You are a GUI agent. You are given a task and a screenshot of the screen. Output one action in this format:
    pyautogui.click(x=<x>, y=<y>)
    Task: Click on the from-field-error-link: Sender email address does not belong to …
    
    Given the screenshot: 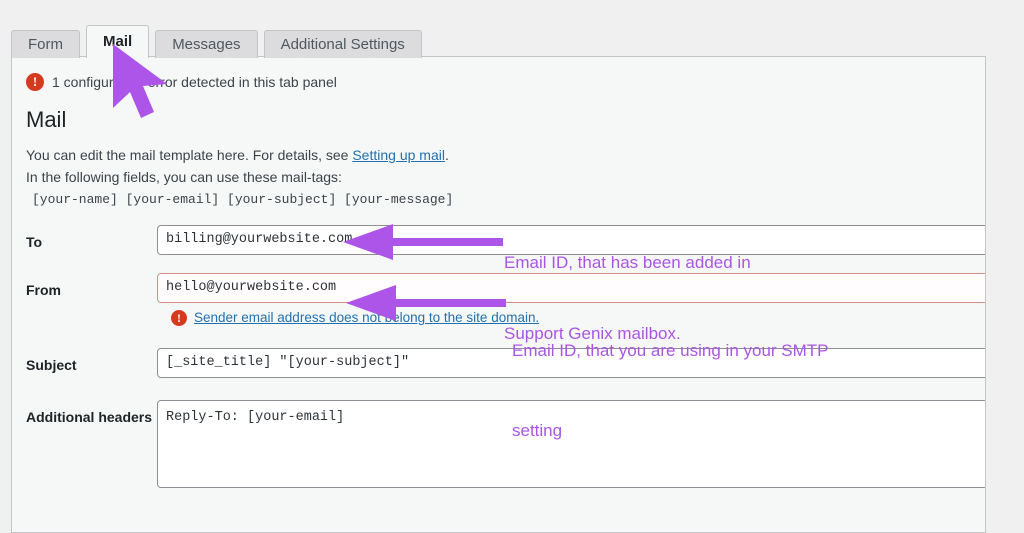 What is the action you would take?
    pyautogui.click(x=366, y=317)
    